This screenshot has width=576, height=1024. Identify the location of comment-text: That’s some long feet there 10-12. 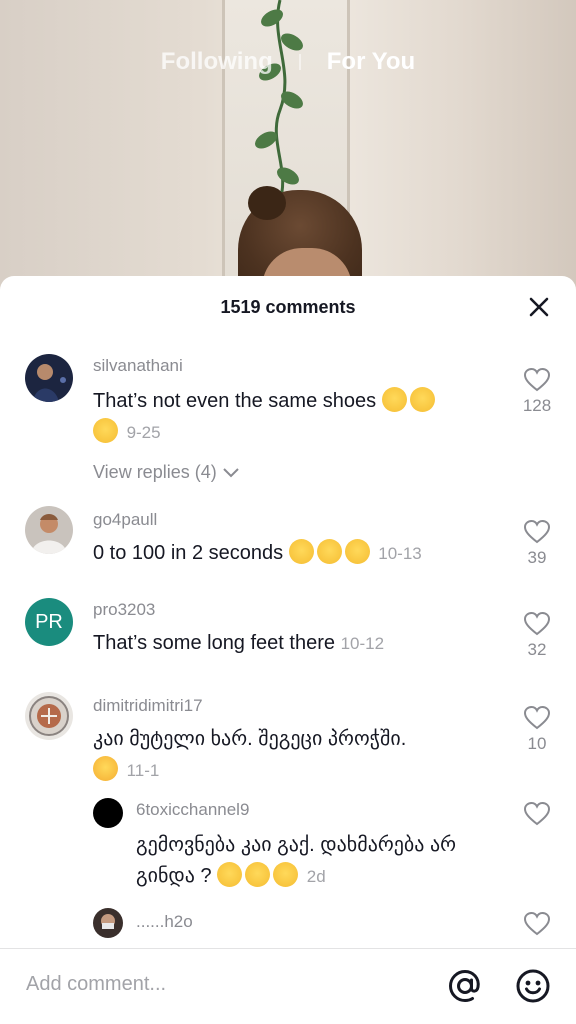
(293, 643).